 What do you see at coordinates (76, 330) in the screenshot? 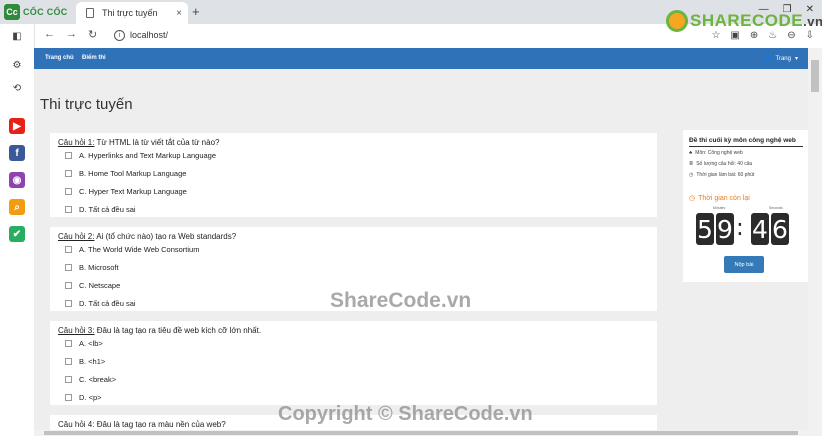
I see `question-label: Câu hỏi 3:` at bounding box center [76, 330].